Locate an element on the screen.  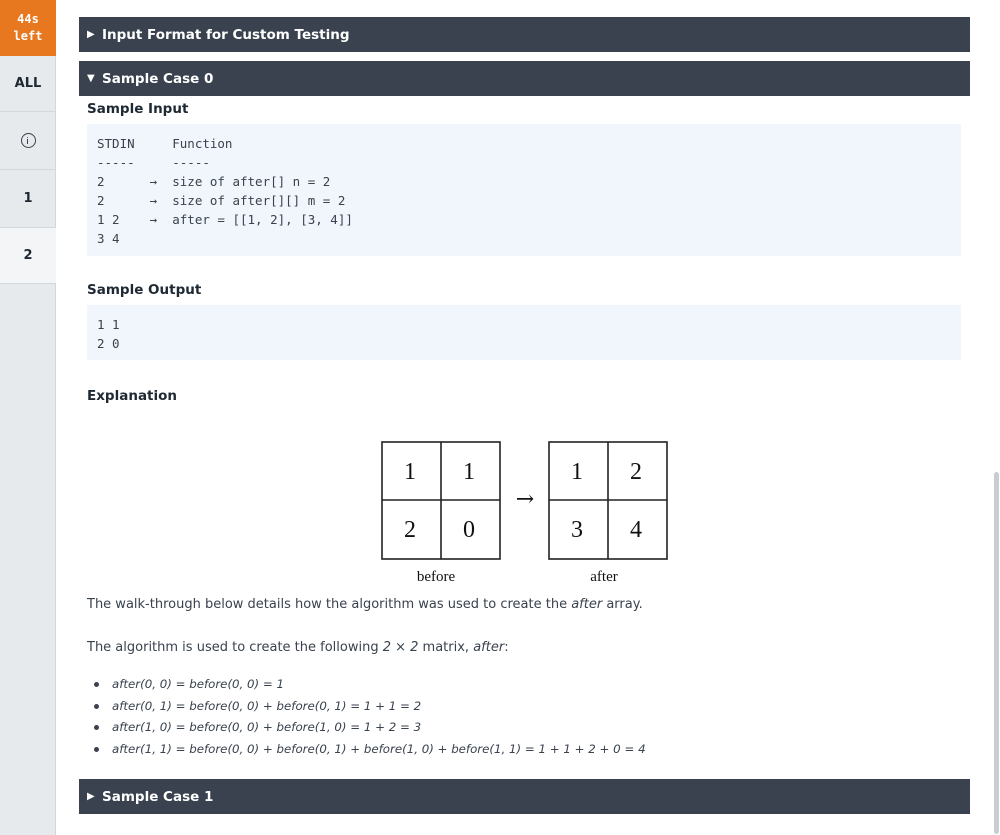
countdown-timer: 44s left is located at coordinates (28, 28).